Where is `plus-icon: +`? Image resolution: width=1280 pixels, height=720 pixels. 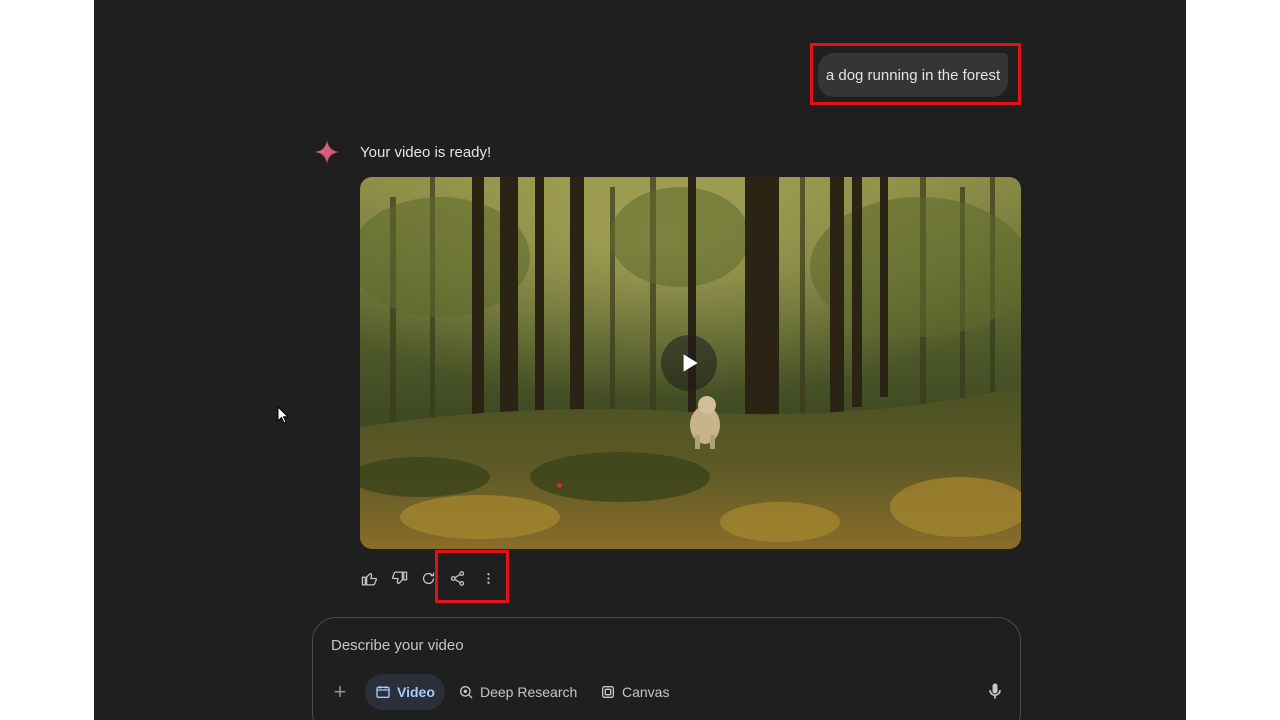 plus-icon: + is located at coordinates (340, 691).